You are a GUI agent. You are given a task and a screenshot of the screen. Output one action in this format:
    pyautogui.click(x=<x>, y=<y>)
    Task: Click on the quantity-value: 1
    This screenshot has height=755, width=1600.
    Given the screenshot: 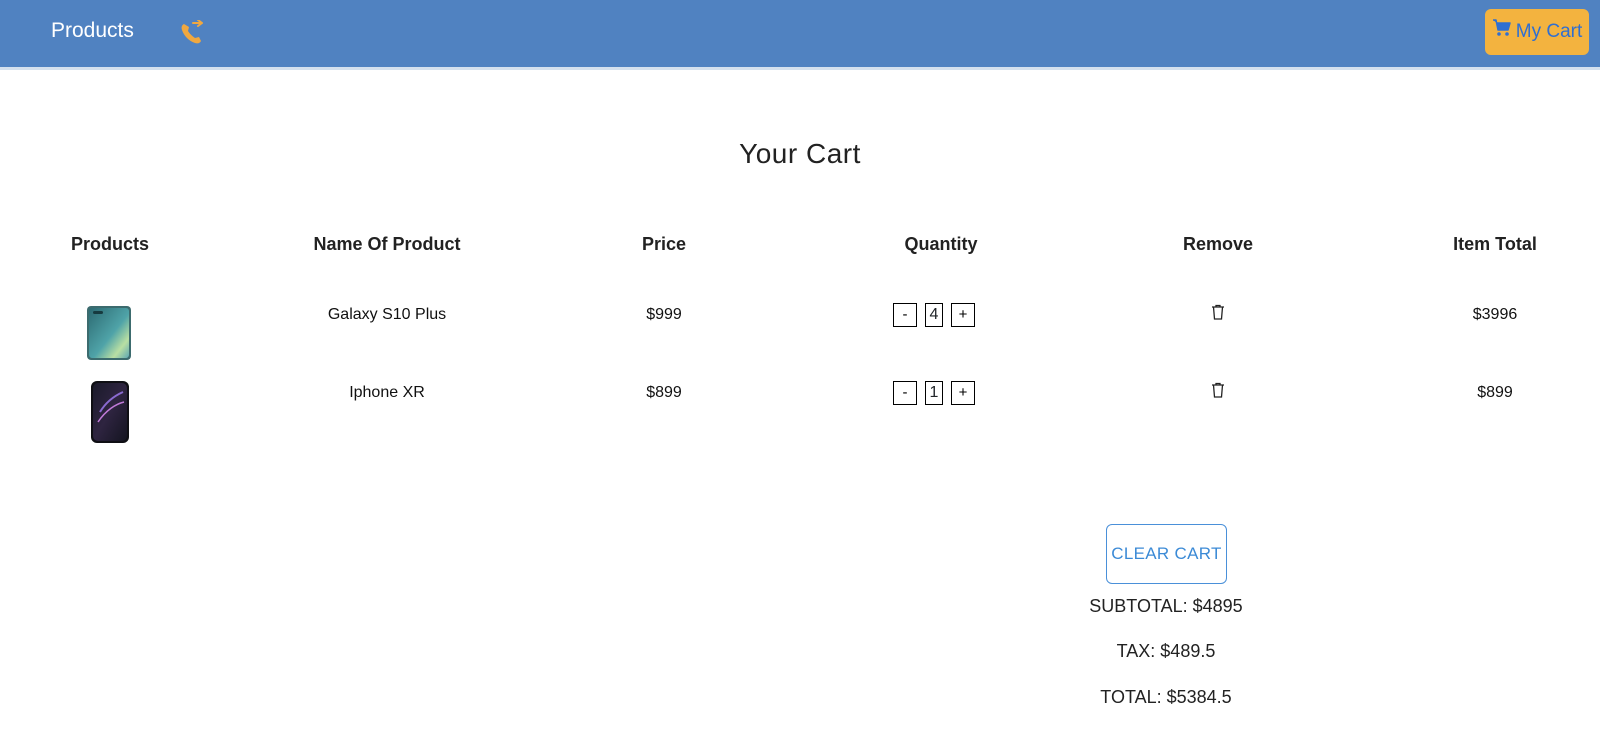 What is the action you would take?
    pyautogui.click(x=934, y=393)
    